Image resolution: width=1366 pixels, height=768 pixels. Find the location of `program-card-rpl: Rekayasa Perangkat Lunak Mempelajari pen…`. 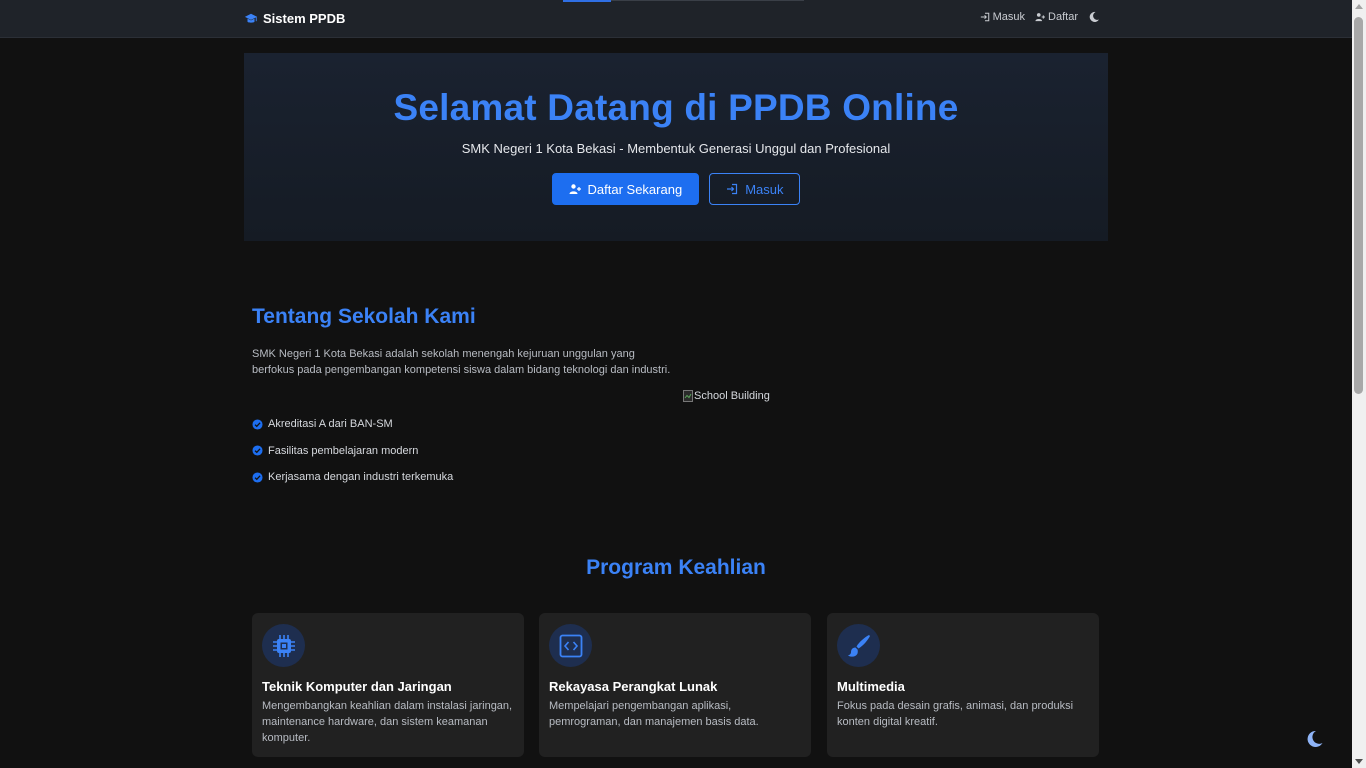

program-card-rpl: Rekayasa Perangkat Lunak Mempelajari pen… is located at coordinates (675, 685).